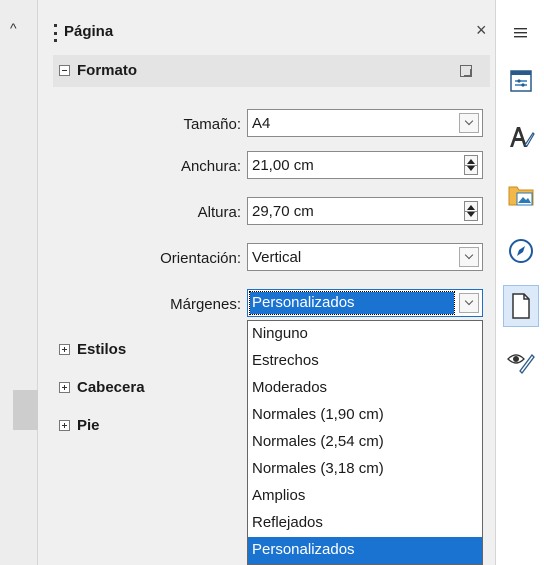 This screenshot has height=565, width=544. What do you see at coordinates (365, 496) in the screenshot?
I see `dropdown-option: Amplios` at bounding box center [365, 496].